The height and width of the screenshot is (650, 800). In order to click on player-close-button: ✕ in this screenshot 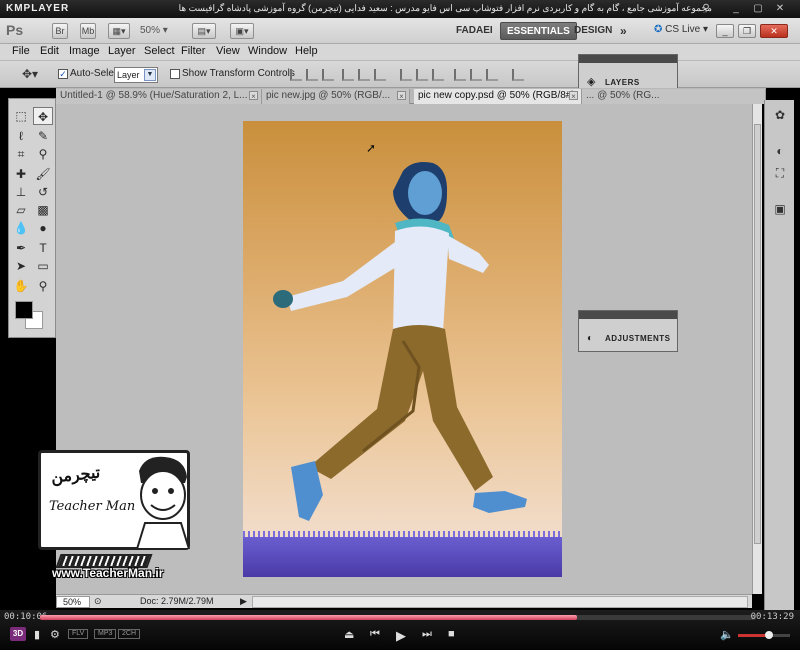, I will do `click(780, 9)`.